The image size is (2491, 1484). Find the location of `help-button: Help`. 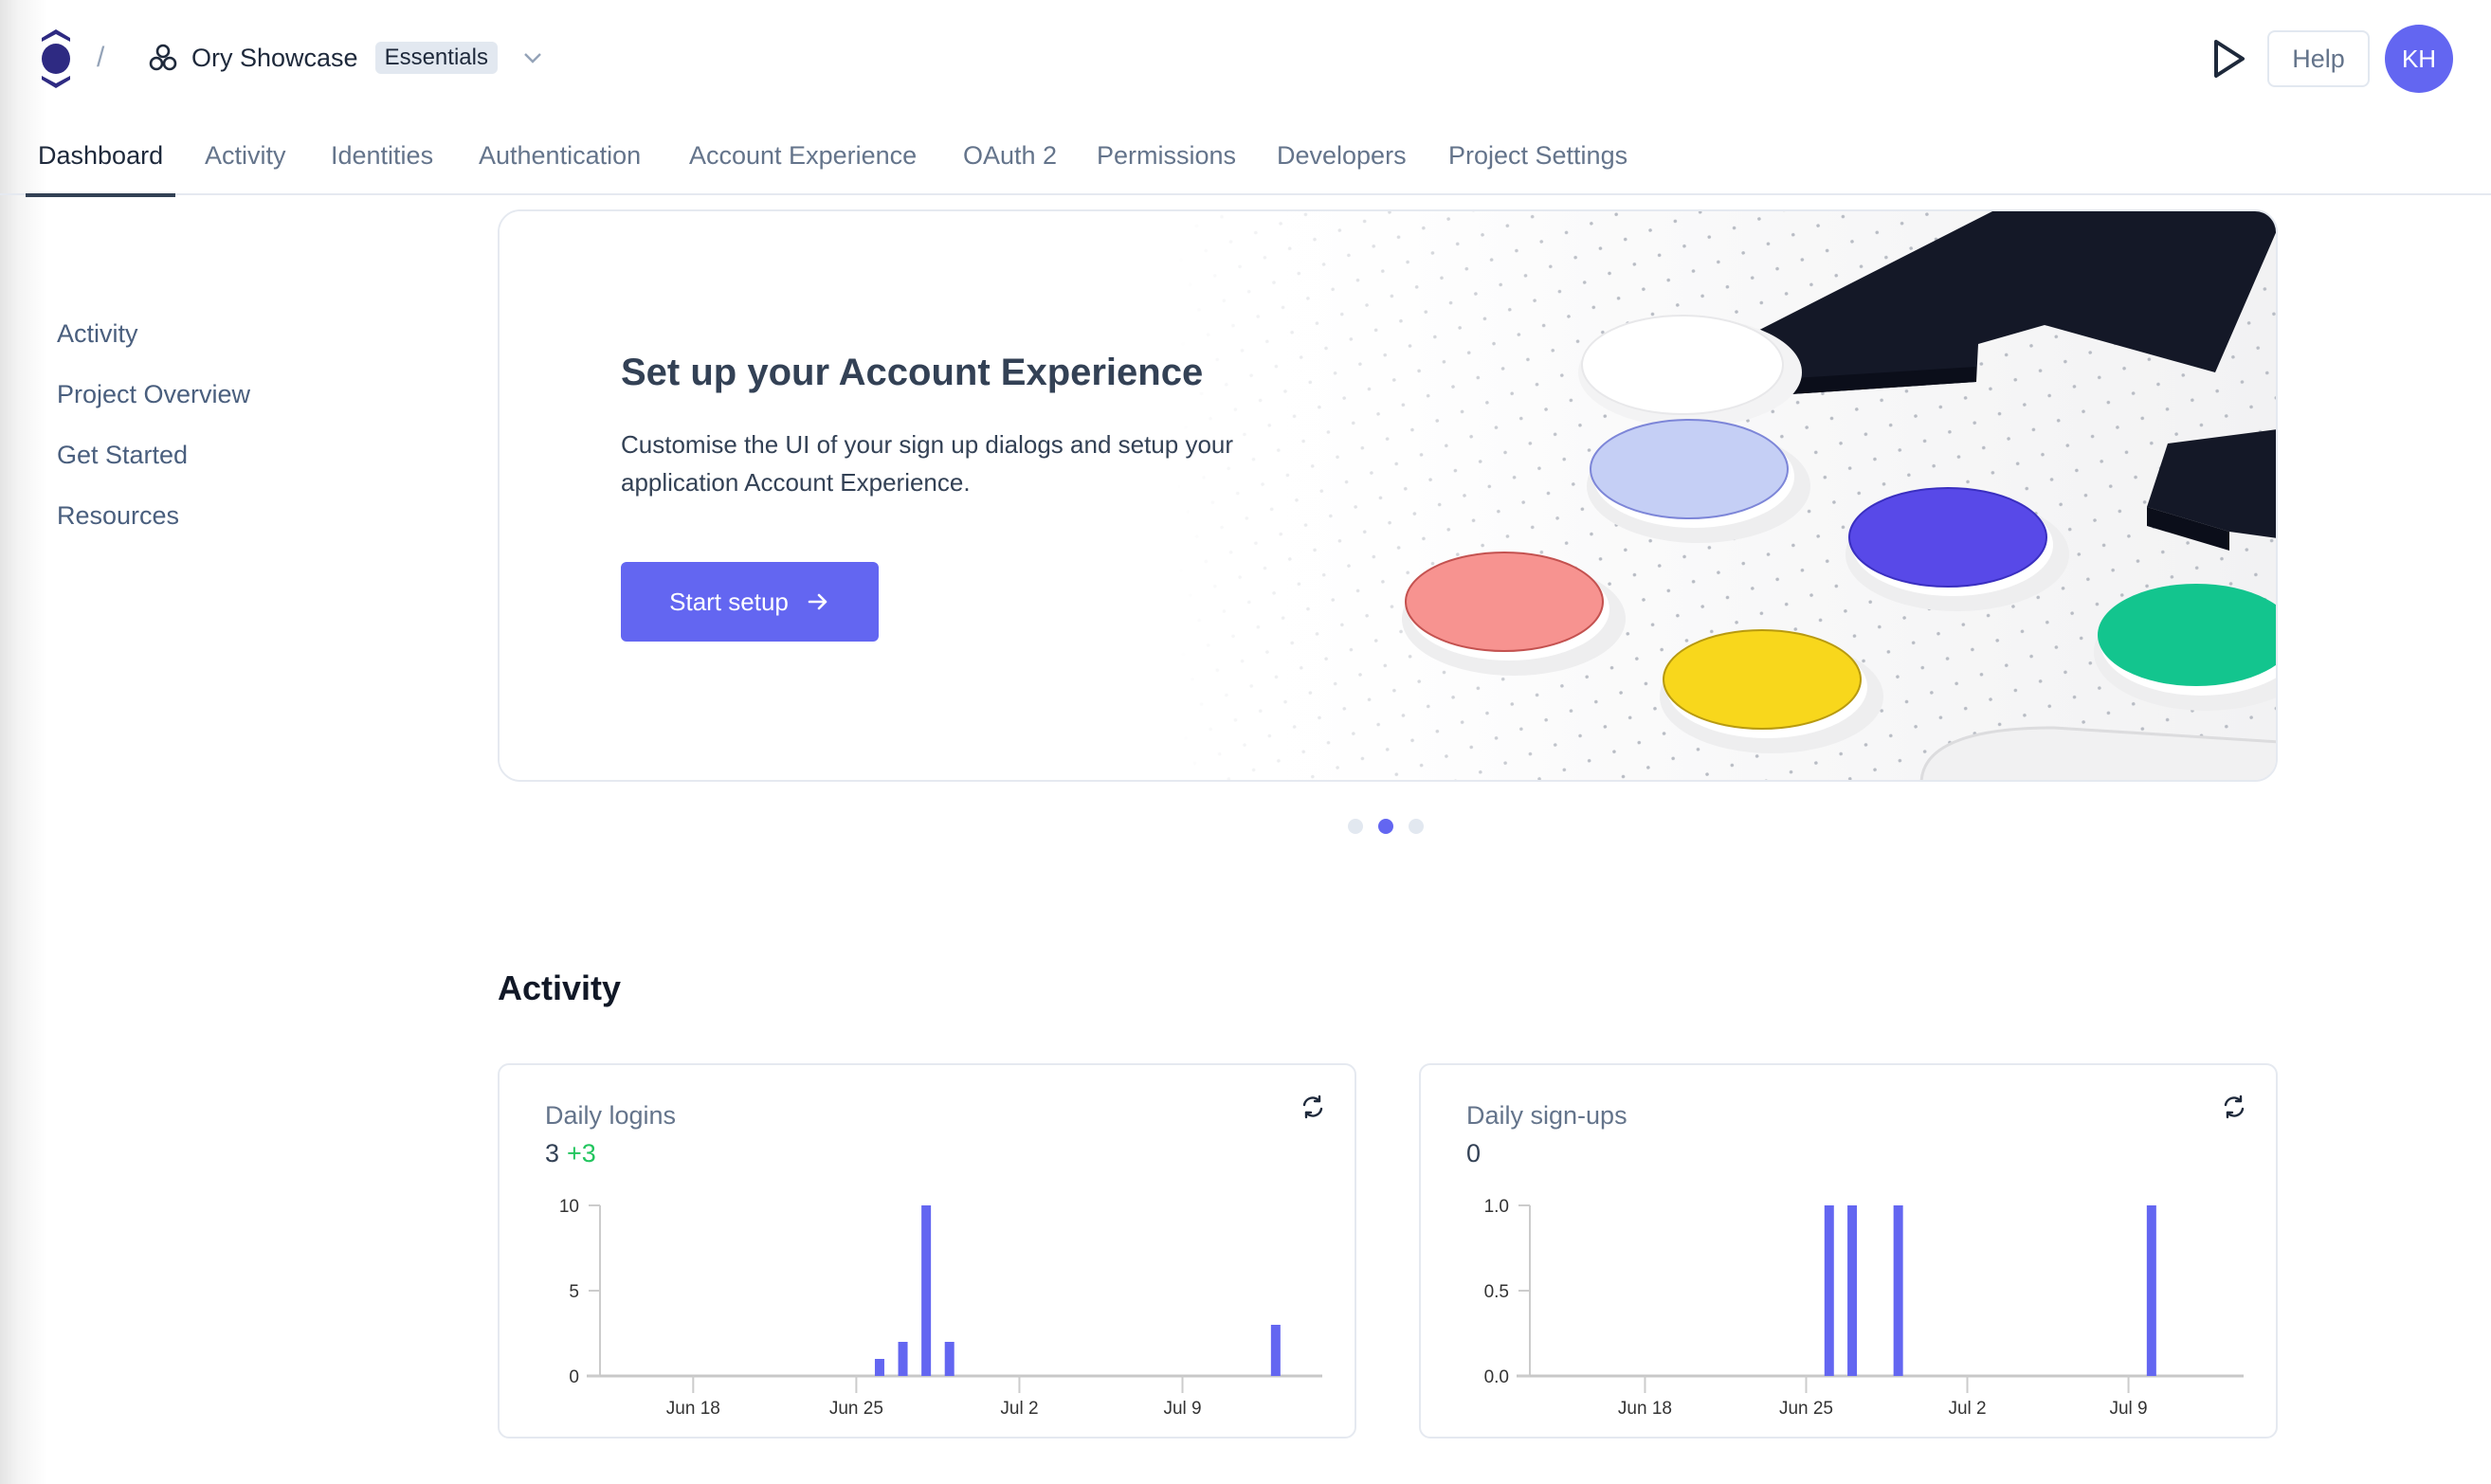

help-button: Help is located at coordinates (2318, 58).